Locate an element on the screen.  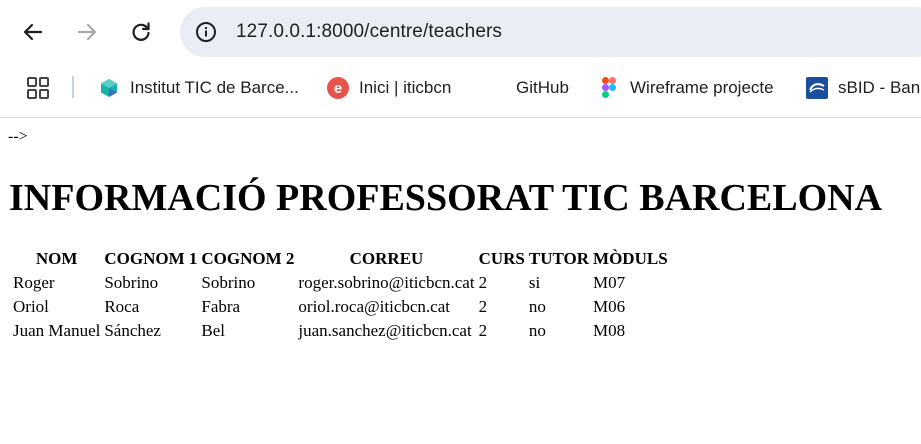
site-info-button is located at coordinates (206, 32).